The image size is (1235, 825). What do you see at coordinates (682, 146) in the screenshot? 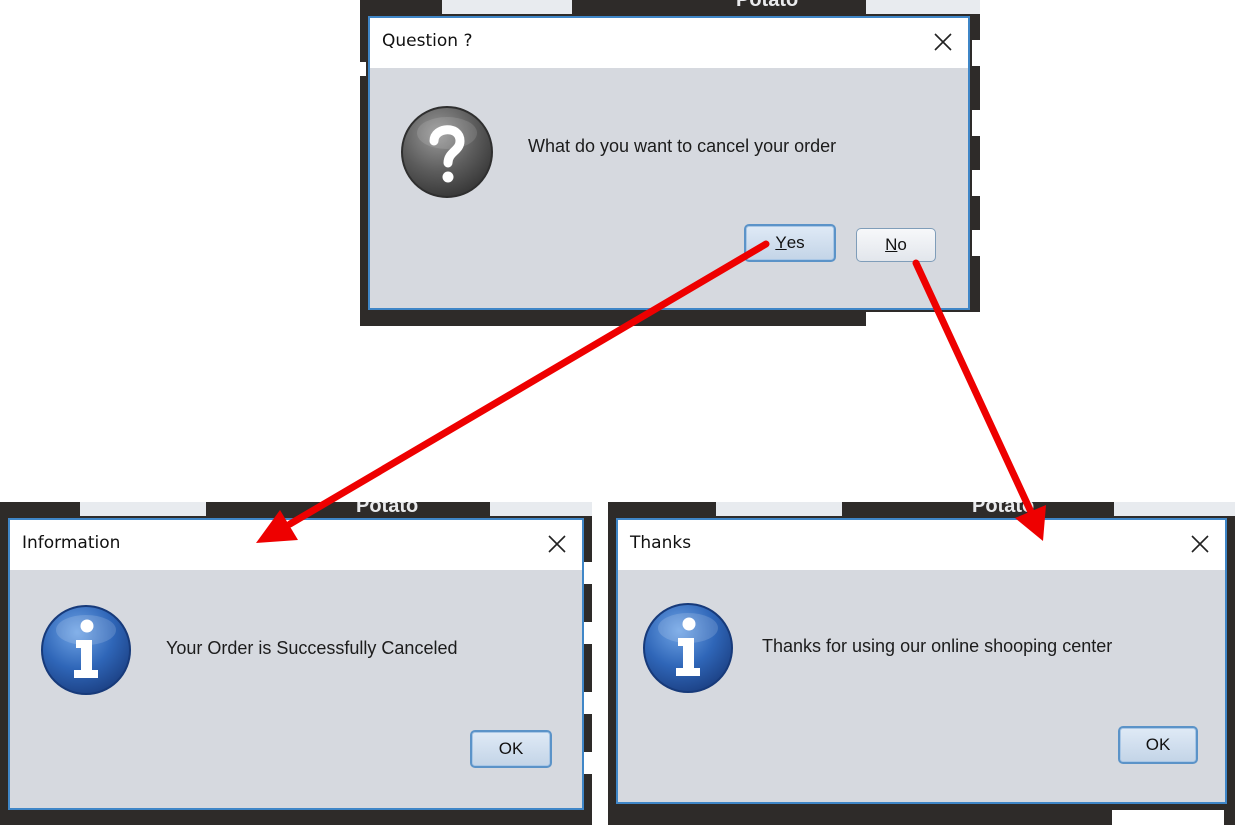
I see `dialog-message: What do you want to cancel your order` at bounding box center [682, 146].